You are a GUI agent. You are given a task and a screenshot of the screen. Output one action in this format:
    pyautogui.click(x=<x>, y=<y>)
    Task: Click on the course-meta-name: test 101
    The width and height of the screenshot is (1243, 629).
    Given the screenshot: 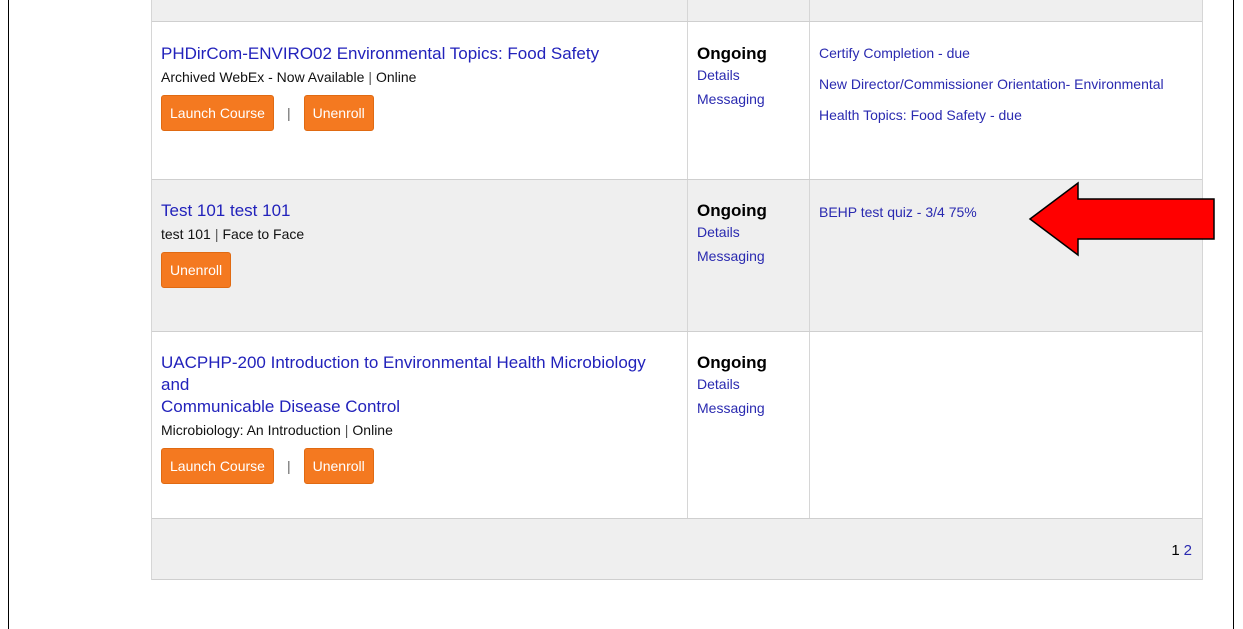 What is the action you would take?
    pyautogui.click(x=186, y=234)
    